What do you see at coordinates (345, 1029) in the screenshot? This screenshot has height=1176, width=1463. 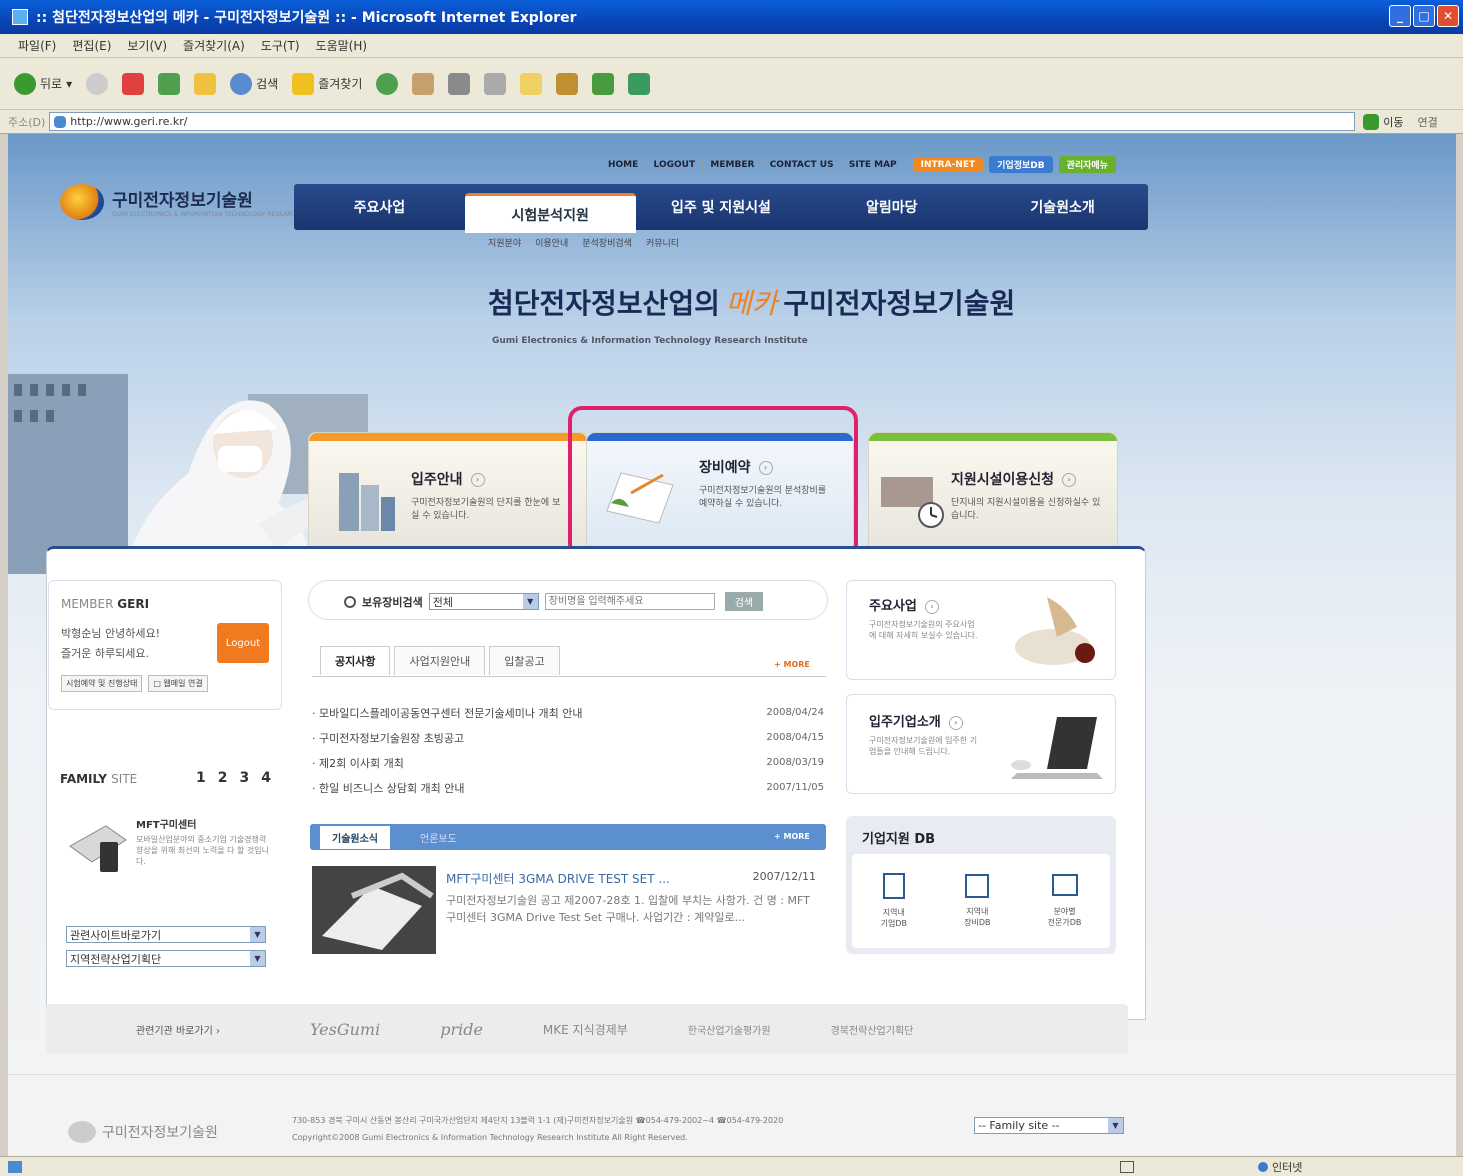 I see `partner-yesgumi: YesGumi` at bounding box center [345, 1029].